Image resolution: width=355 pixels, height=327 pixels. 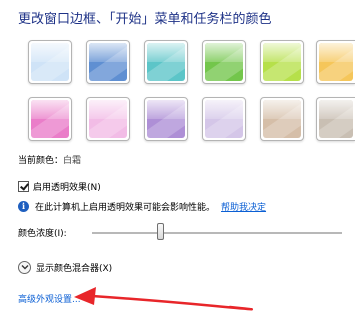 I want to click on color-swatch-leaf, so click(x=224, y=62).